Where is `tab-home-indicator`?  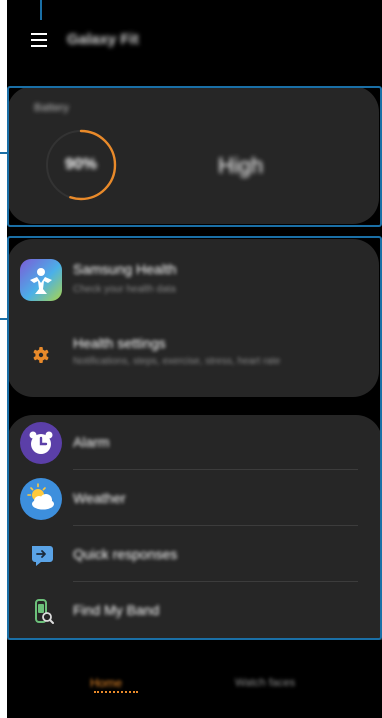 tab-home-indicator is located at coordinates (116, 692).